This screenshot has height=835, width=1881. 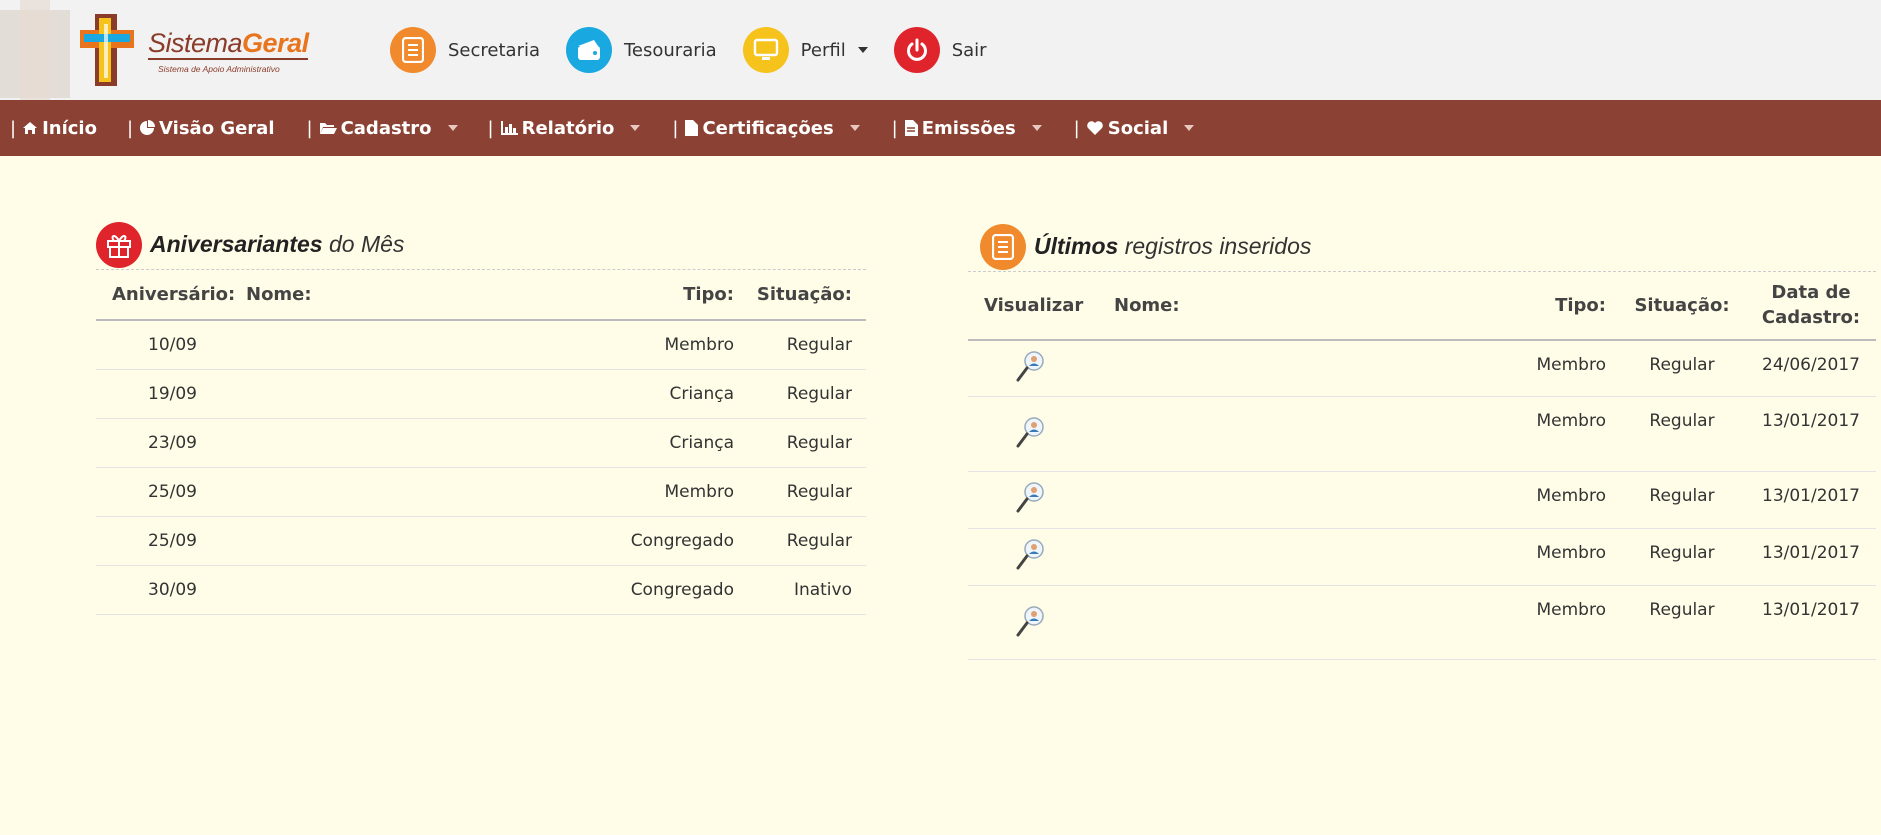 I want to click on brand-underline, so click(x=228, y=59).